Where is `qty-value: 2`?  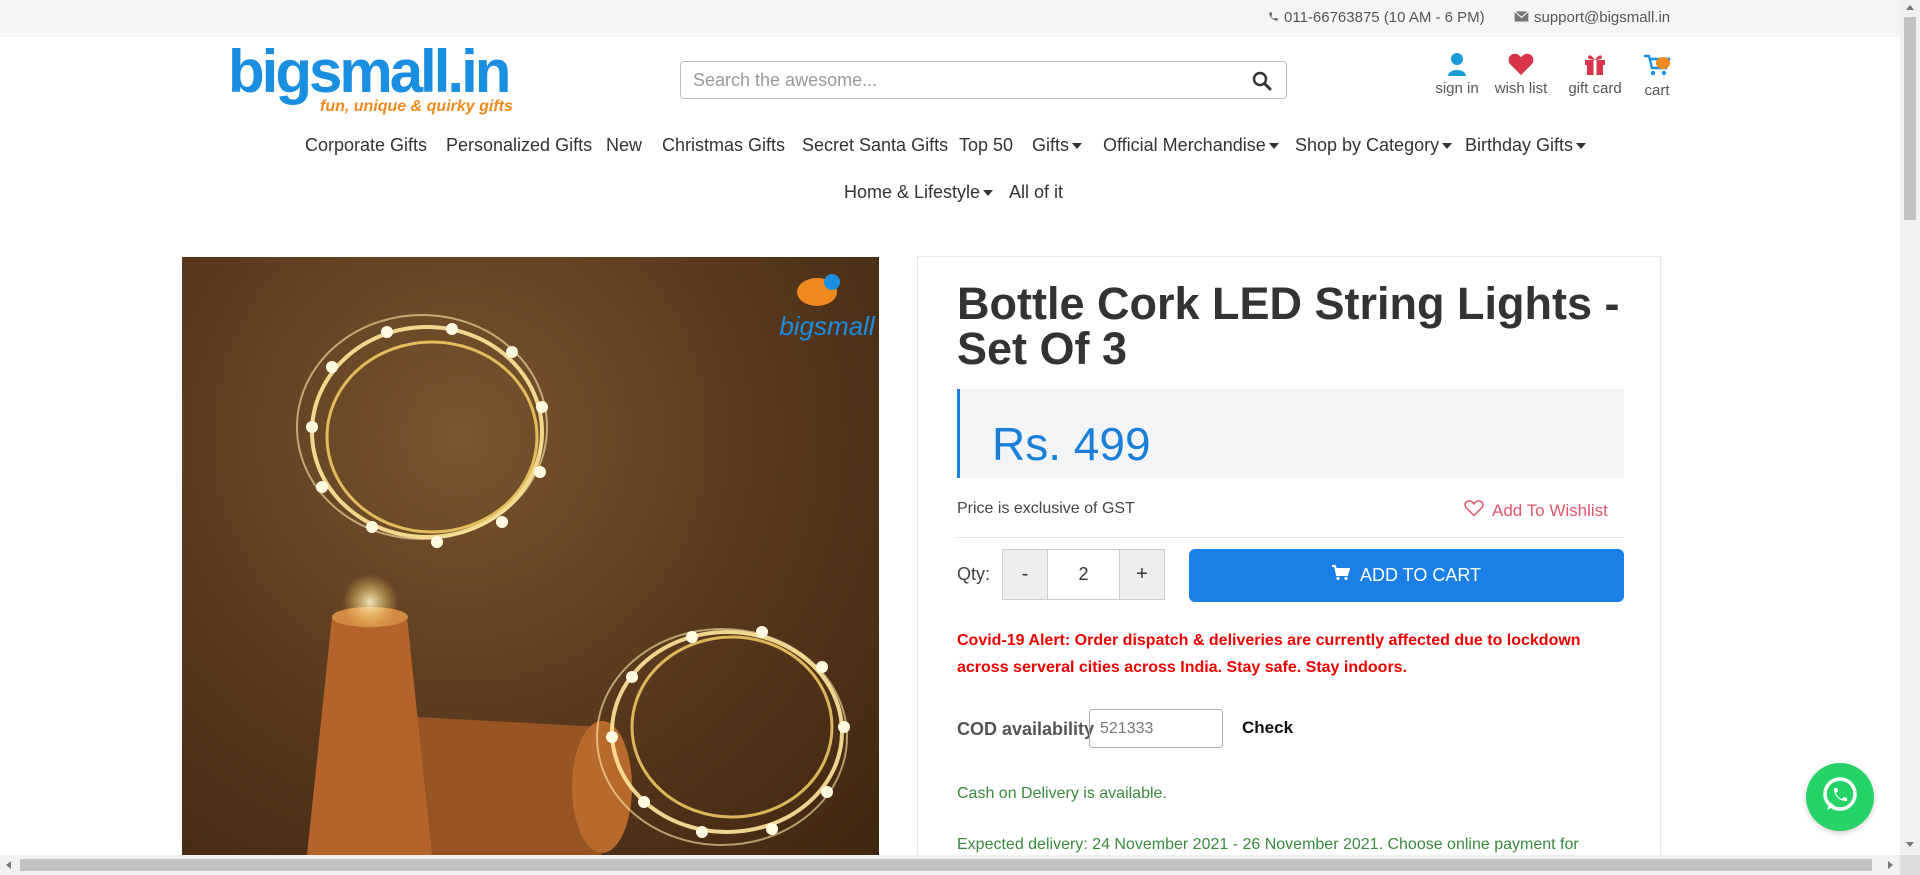
qty-value: 2 is located at coordinates (1083, 574).